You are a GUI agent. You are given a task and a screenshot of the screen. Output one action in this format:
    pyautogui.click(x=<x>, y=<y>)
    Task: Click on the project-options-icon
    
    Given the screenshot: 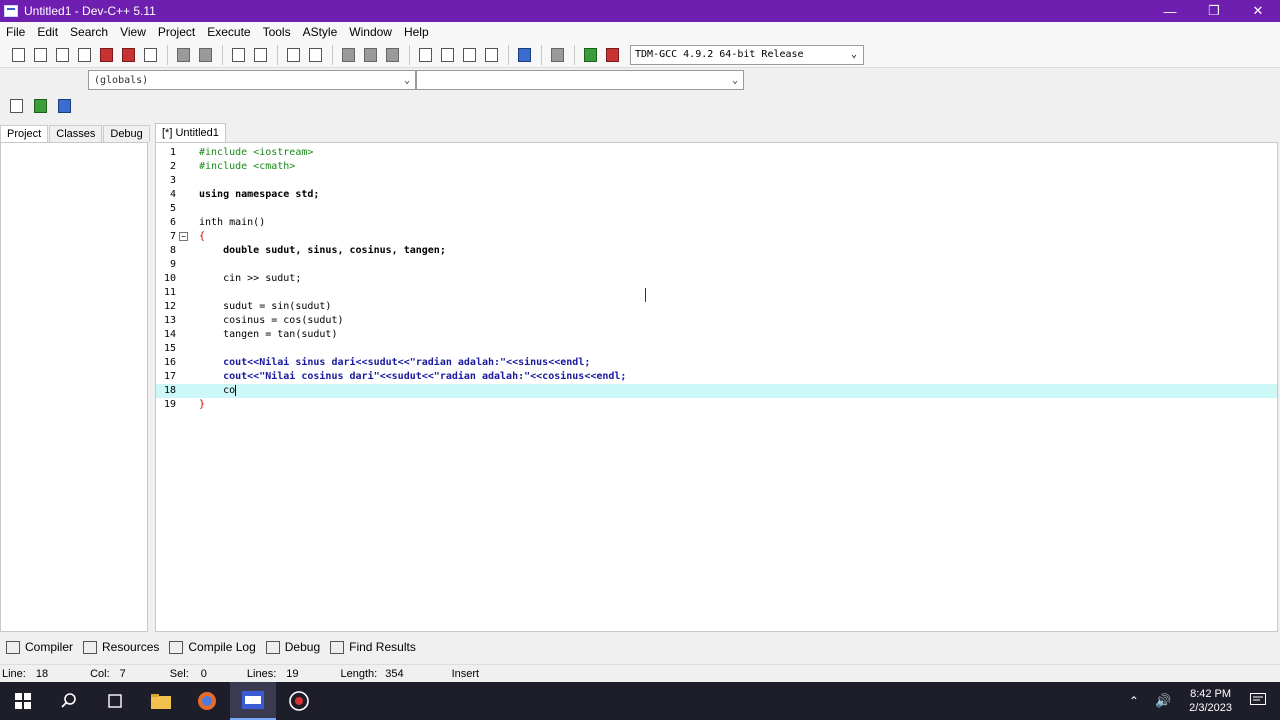 What is the action you would take?
    pyautogui.click(x=64, y=106)
    